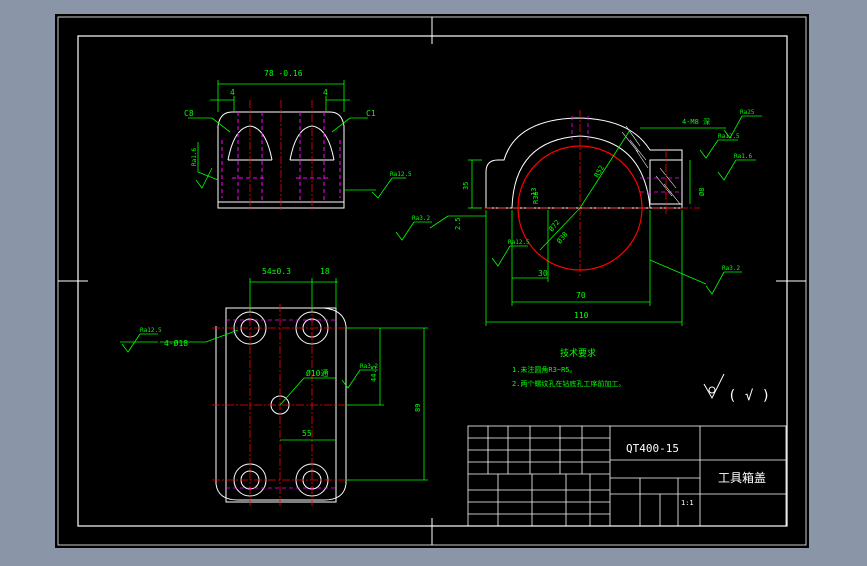  I want to click on dim-step: 2.5, so click(458, 223).